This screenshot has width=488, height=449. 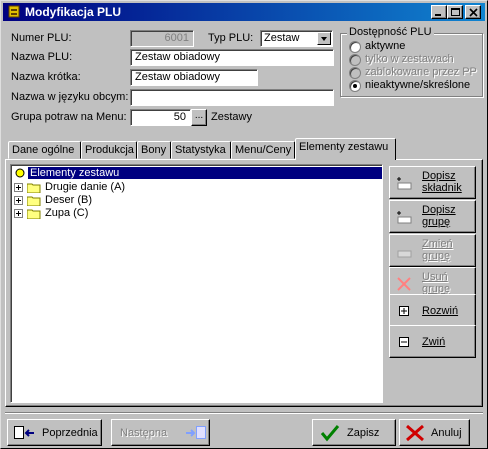 What do you see at coordinates (418, 85) in the screenshot?
I see `radio-label: nieaktywne/skreślone` at bounding box center [418, 85].